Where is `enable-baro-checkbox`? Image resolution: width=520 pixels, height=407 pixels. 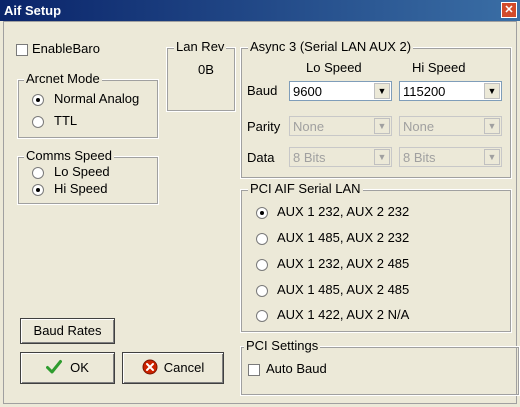
enable-baro-checkbox is located at coordinates (22, 50).